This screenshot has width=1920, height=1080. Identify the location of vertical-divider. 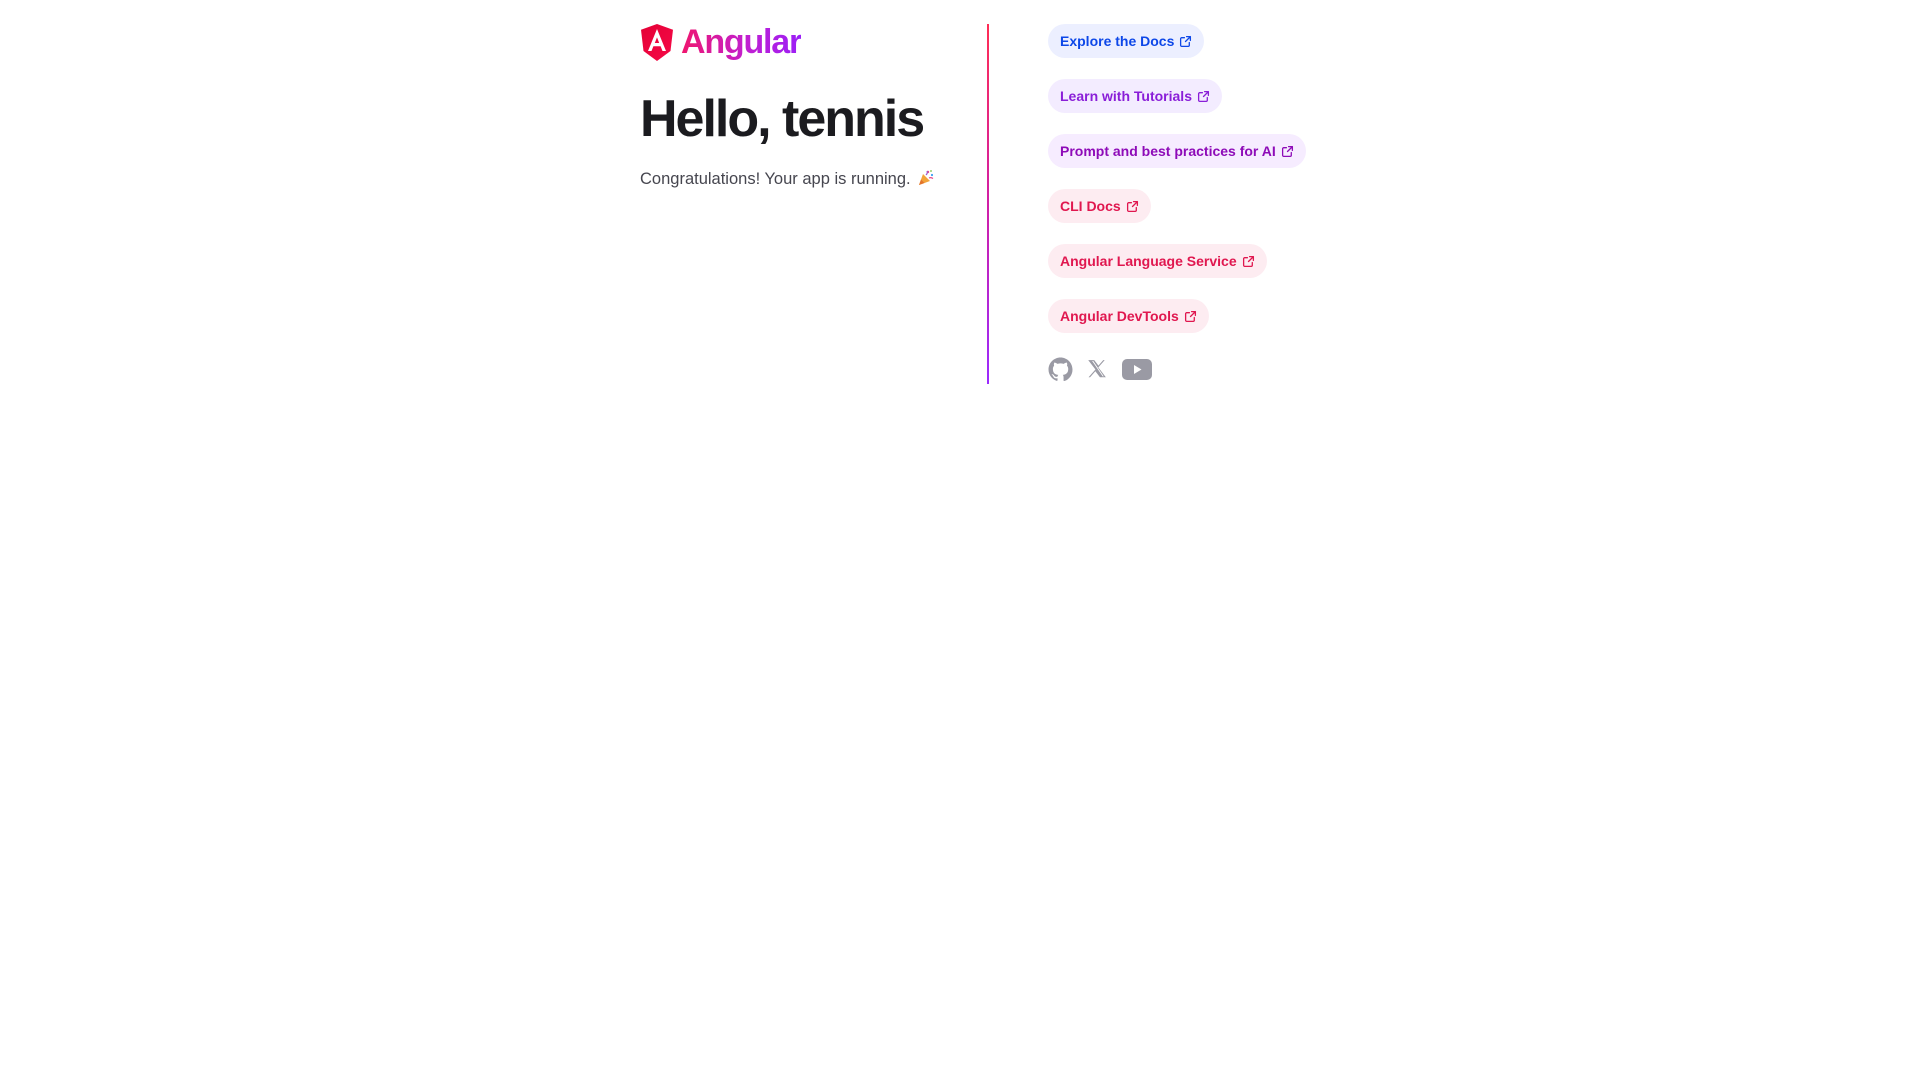
(988, 204).